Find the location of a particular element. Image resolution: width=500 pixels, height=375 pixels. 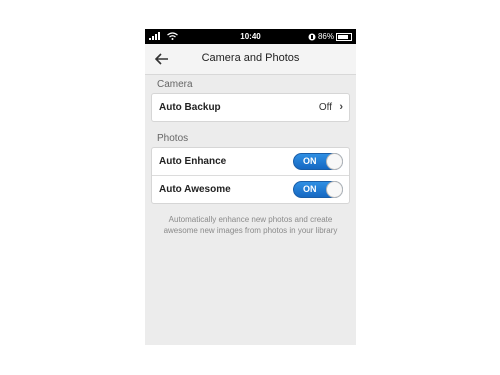

battery-percent: 86% is located at coordinates (325, 36).